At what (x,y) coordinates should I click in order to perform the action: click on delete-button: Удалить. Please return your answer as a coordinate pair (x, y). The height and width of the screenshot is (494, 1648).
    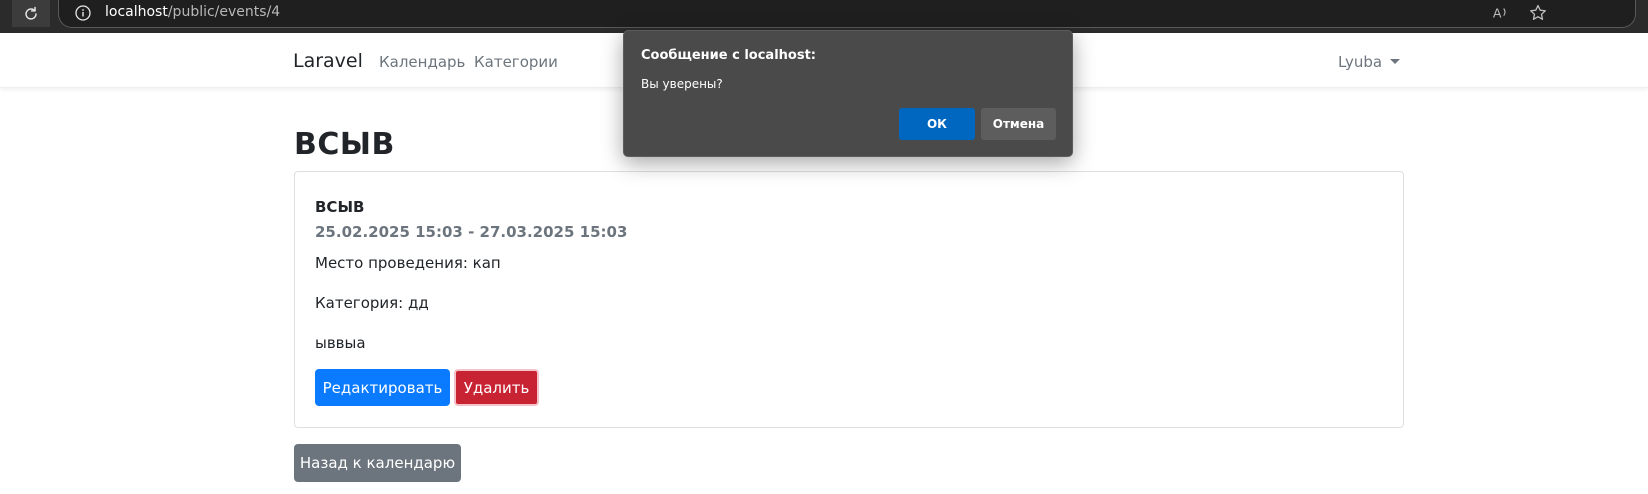
    Looking at the image, I should click on (496, 387).